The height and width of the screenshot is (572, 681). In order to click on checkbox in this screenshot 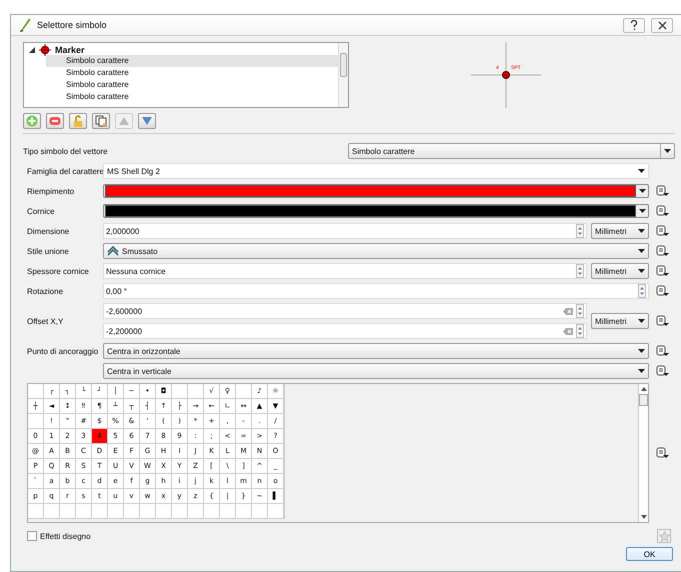, I will do `click(32, 536)`.